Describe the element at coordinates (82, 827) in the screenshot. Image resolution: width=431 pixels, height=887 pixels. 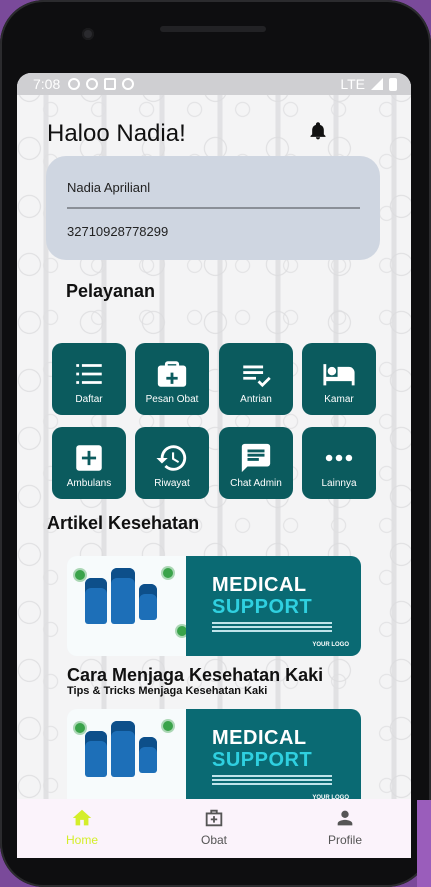
I see `nav-home: Home` at that location.